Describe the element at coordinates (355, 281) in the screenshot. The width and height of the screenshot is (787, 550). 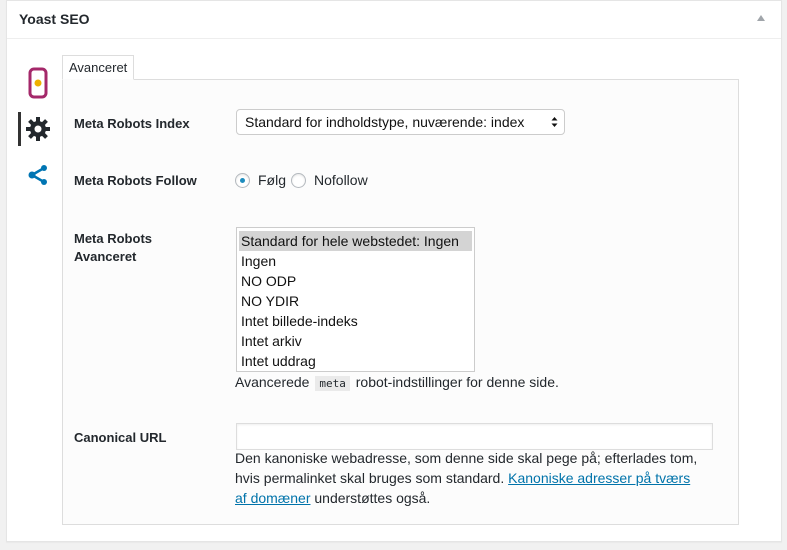
I see `listbox-option: NO ODP` at that location.